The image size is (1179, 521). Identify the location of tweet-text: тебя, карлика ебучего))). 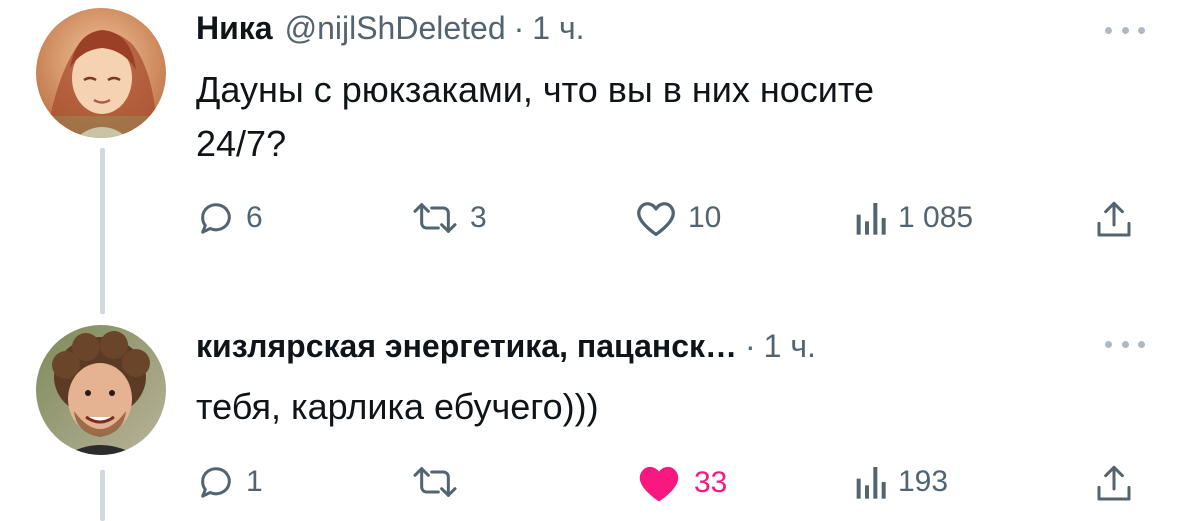
(646, 407).